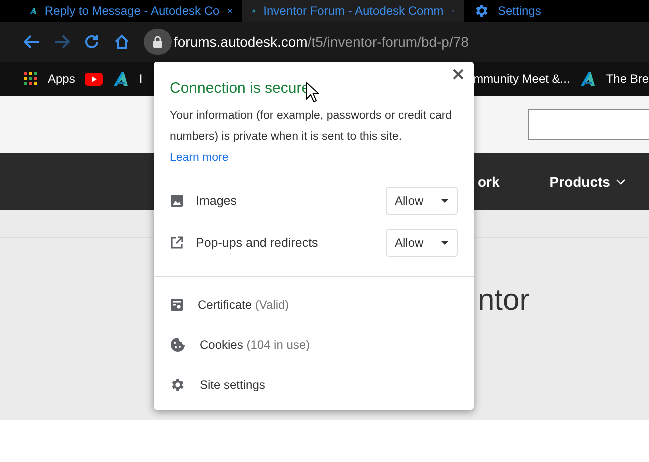 Image resolution: width=649 pixels, height=462 pixels. I want to click on cookie-icon, so click(178, 345).